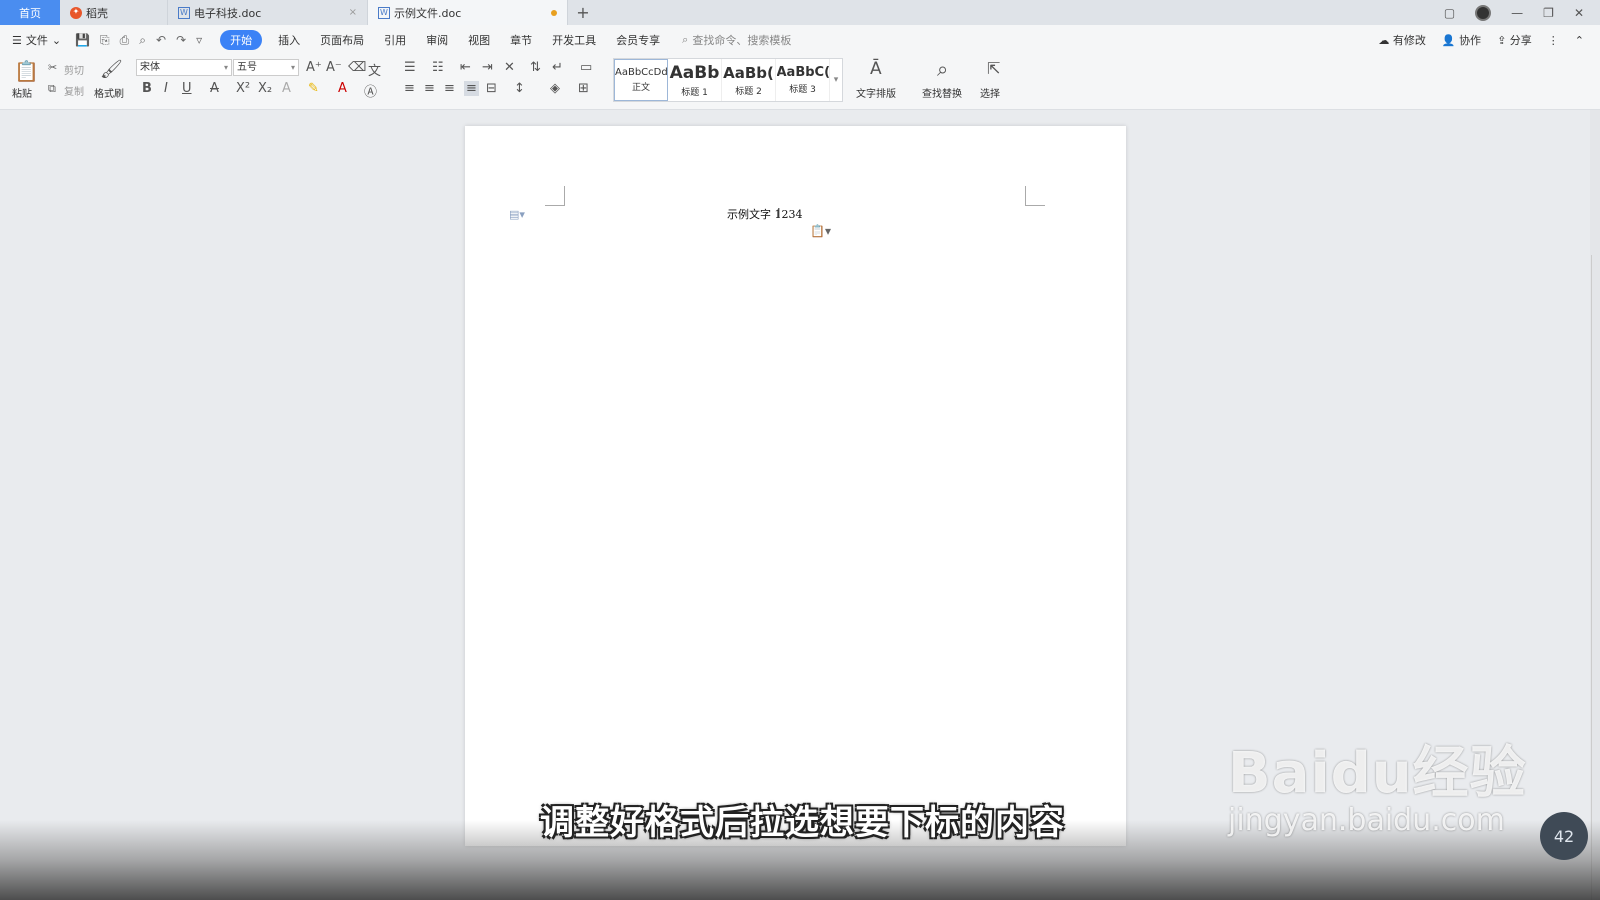  What do you see at coordinates (555, 88) in the screenshot?
I see `shading-icon: ◈` at bounding box center [555, 88].